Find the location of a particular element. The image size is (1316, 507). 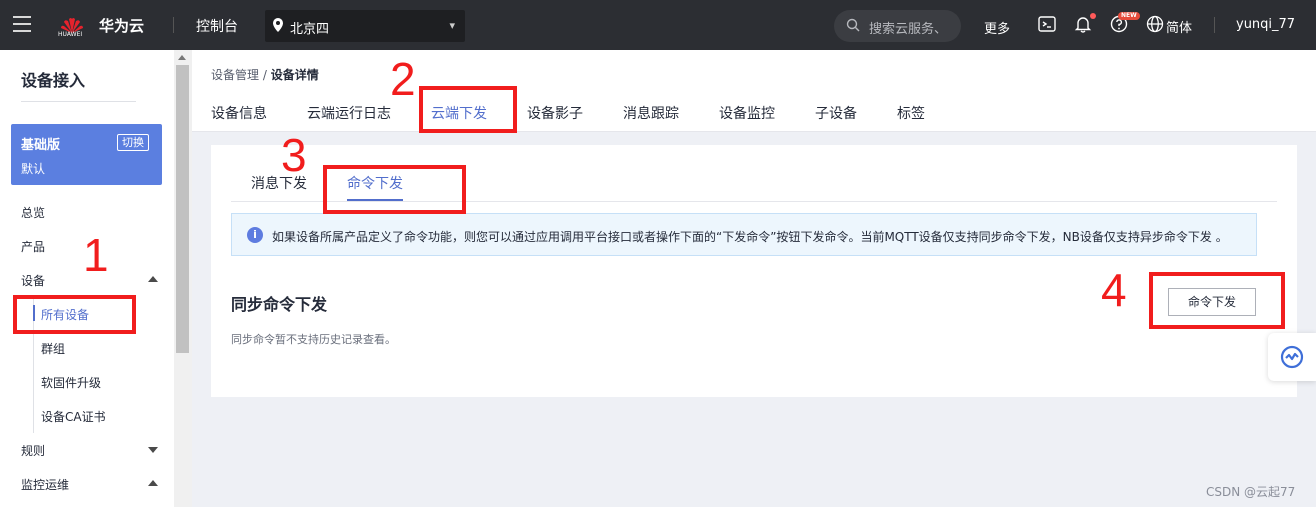

section-description: 同步命令暂不支持历史记录查看。 is located at coordinates (313, 339).